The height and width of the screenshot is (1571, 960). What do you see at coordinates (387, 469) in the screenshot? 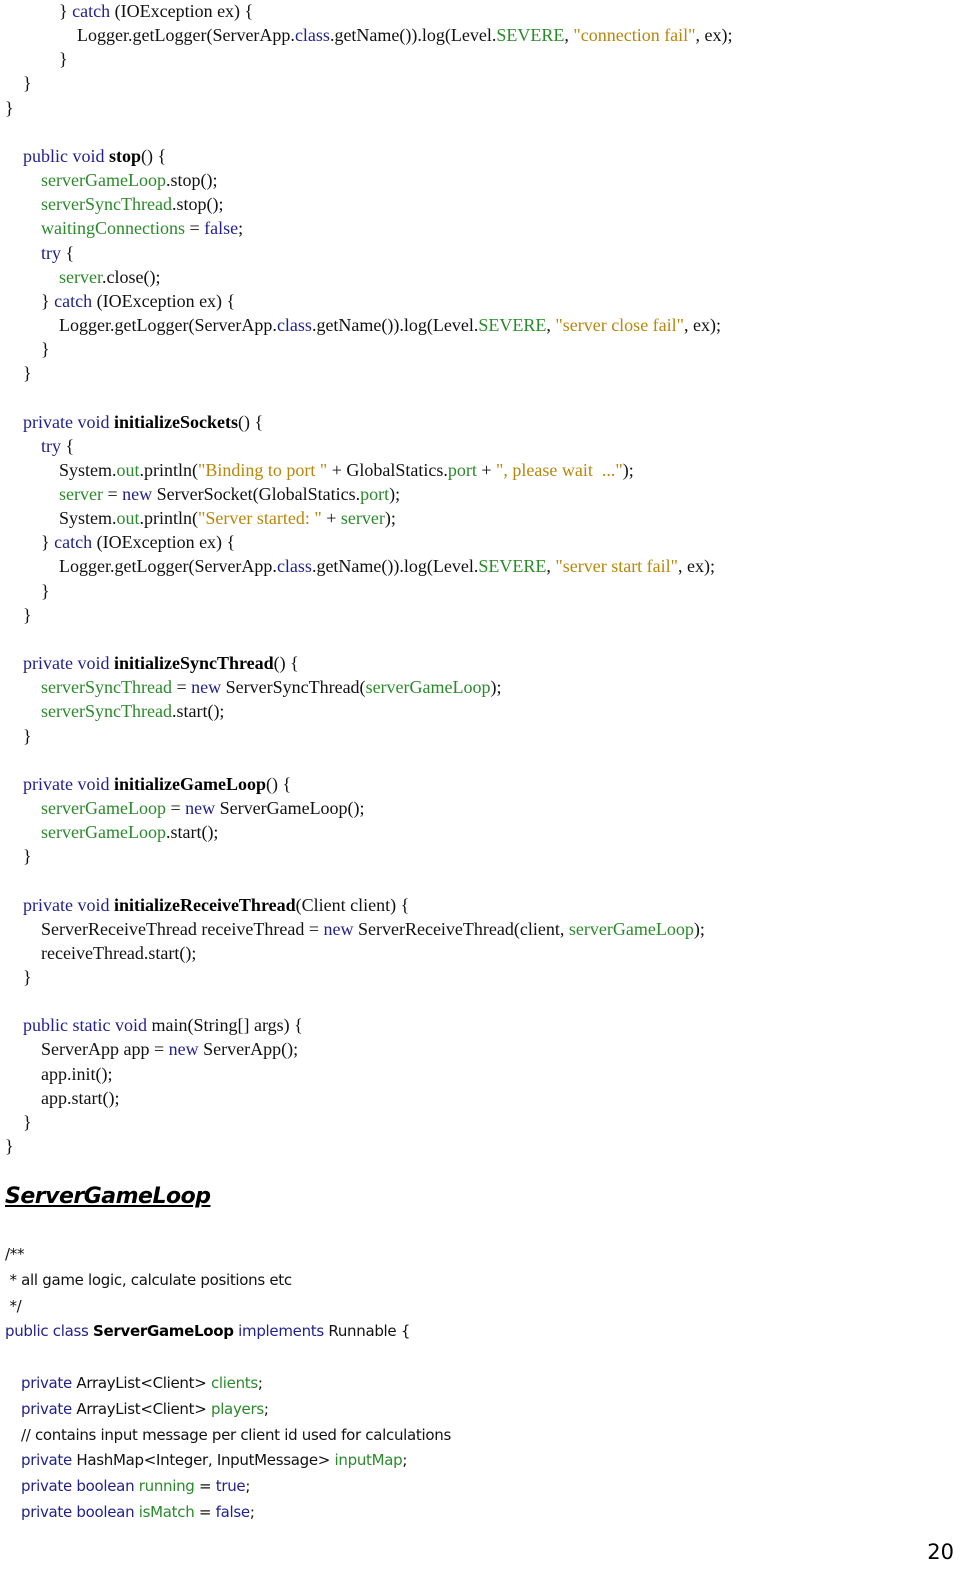
I see `code-token: + GlobalStatics.` at bounding box center [387, 469].